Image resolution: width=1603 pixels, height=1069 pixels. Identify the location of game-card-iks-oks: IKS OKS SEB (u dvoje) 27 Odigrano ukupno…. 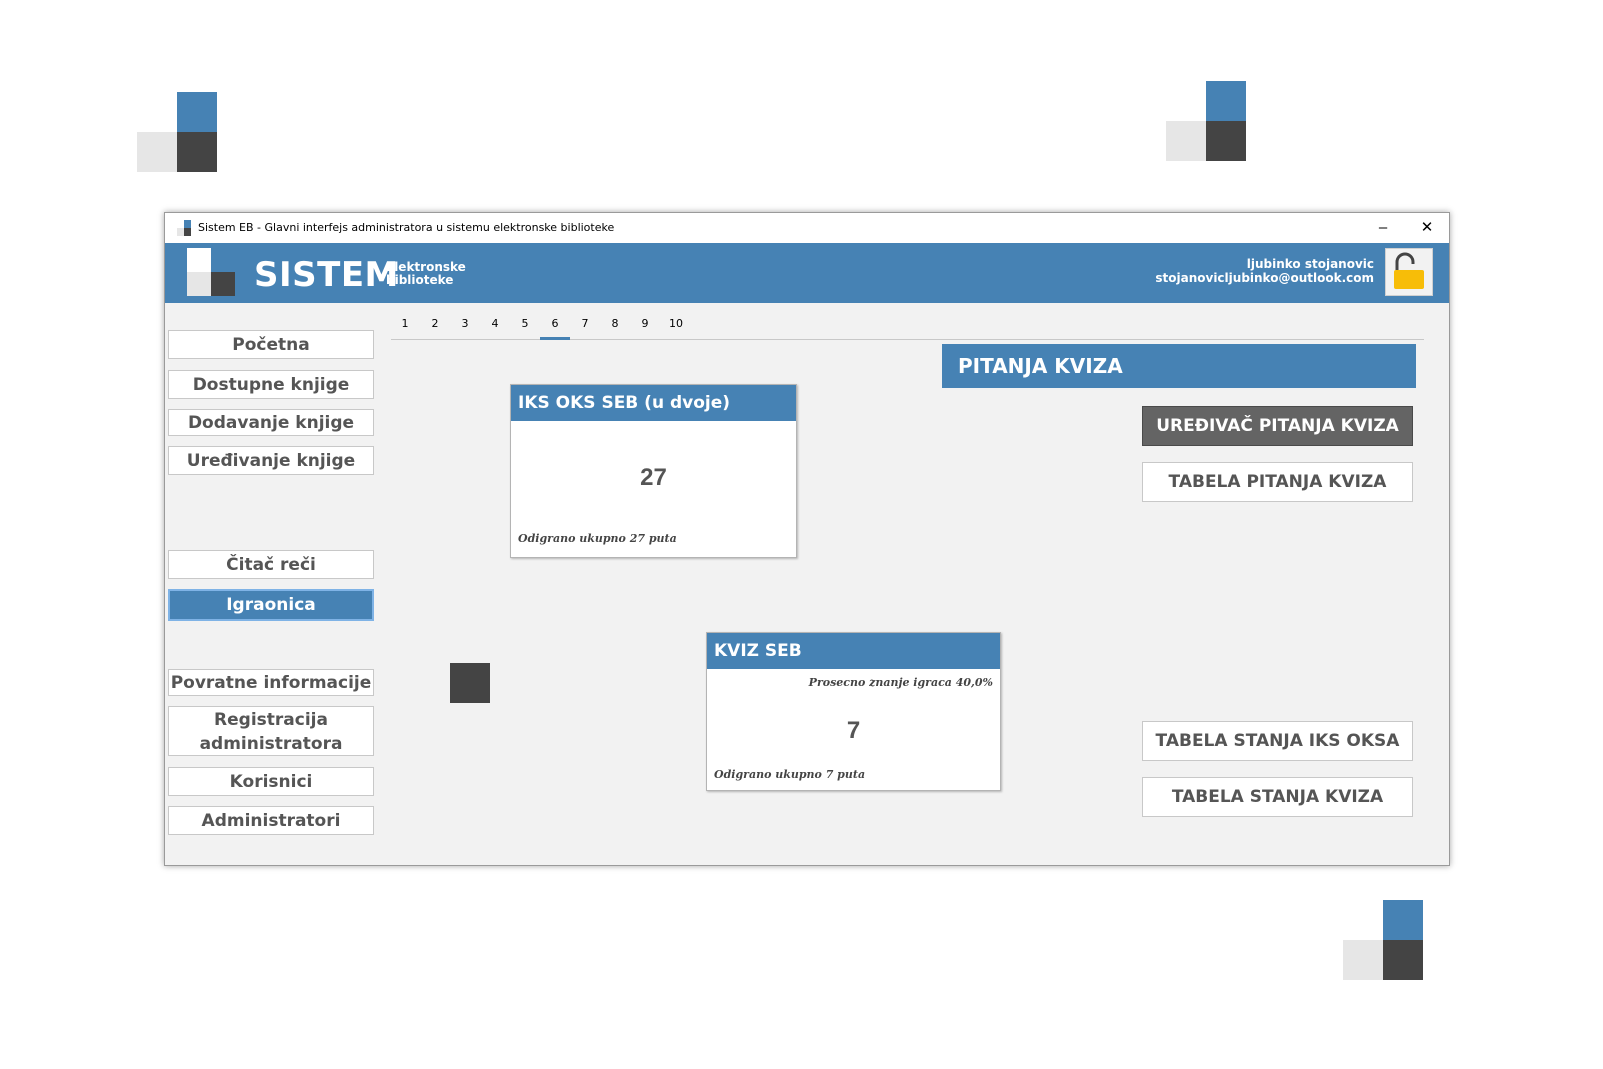
(653, 471).